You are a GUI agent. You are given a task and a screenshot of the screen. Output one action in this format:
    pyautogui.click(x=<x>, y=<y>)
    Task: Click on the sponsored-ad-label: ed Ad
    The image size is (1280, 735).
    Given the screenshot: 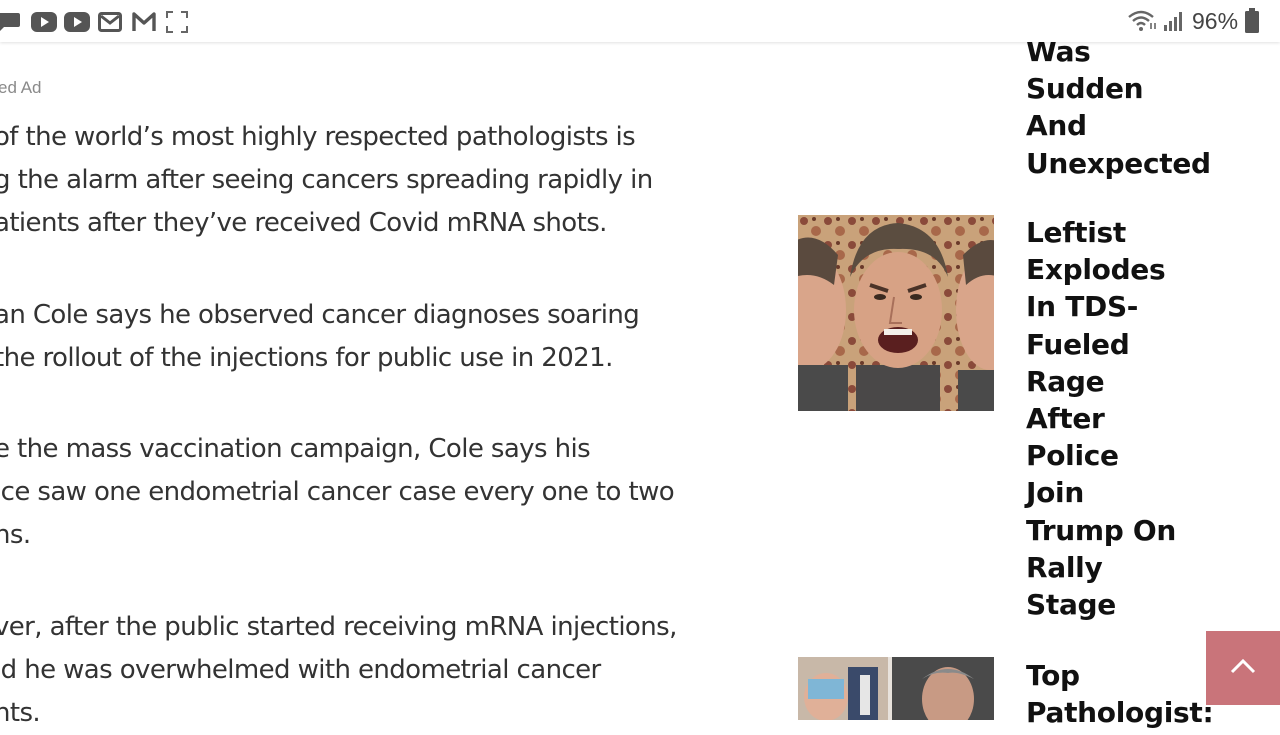 What is the action you would take?
    pyautogui.click(x=21, y=87)
    